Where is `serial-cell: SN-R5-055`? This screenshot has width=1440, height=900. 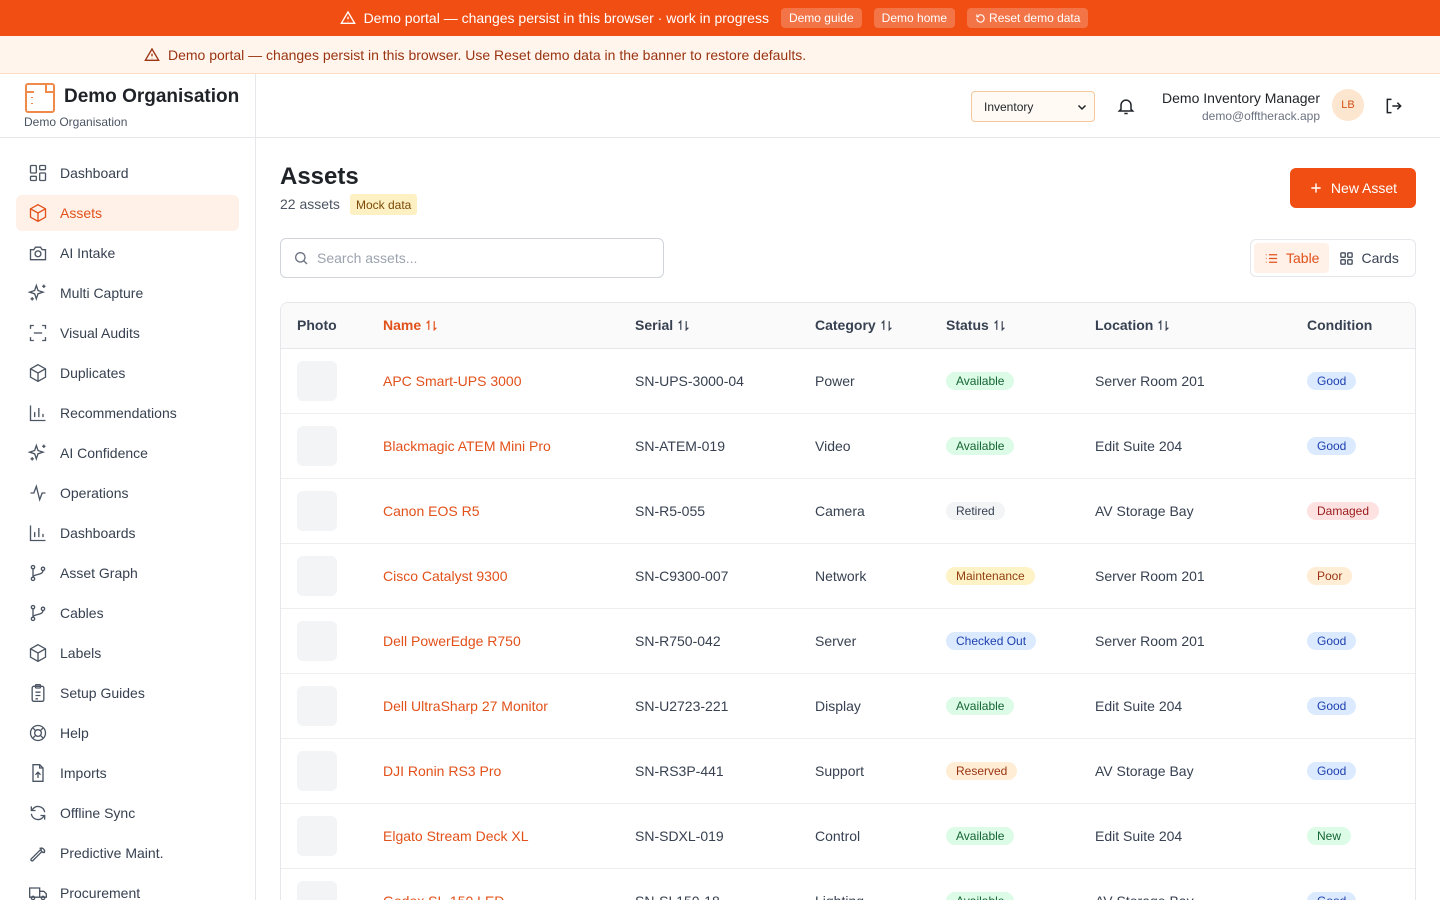 serial-cell: SN-R5-055 is located at coordinates (709, 511).